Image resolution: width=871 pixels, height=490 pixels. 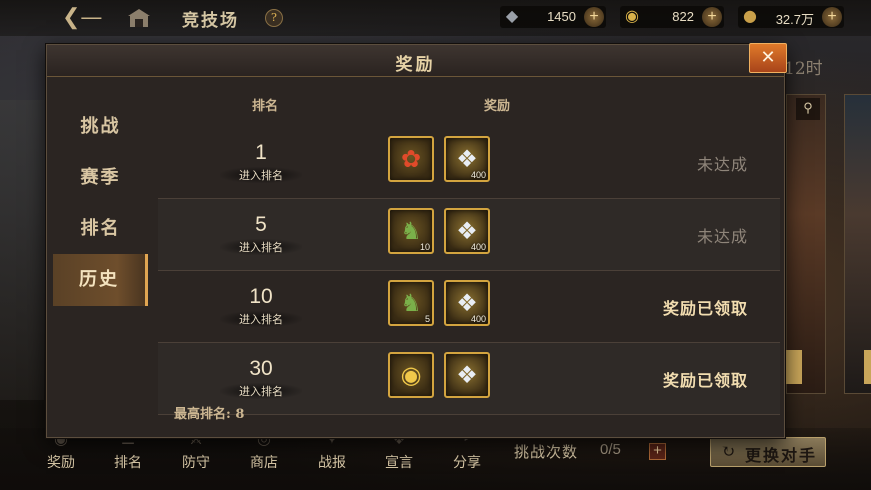 I want to click on skill-book-icon: ❖, so click(x=467, y=375).